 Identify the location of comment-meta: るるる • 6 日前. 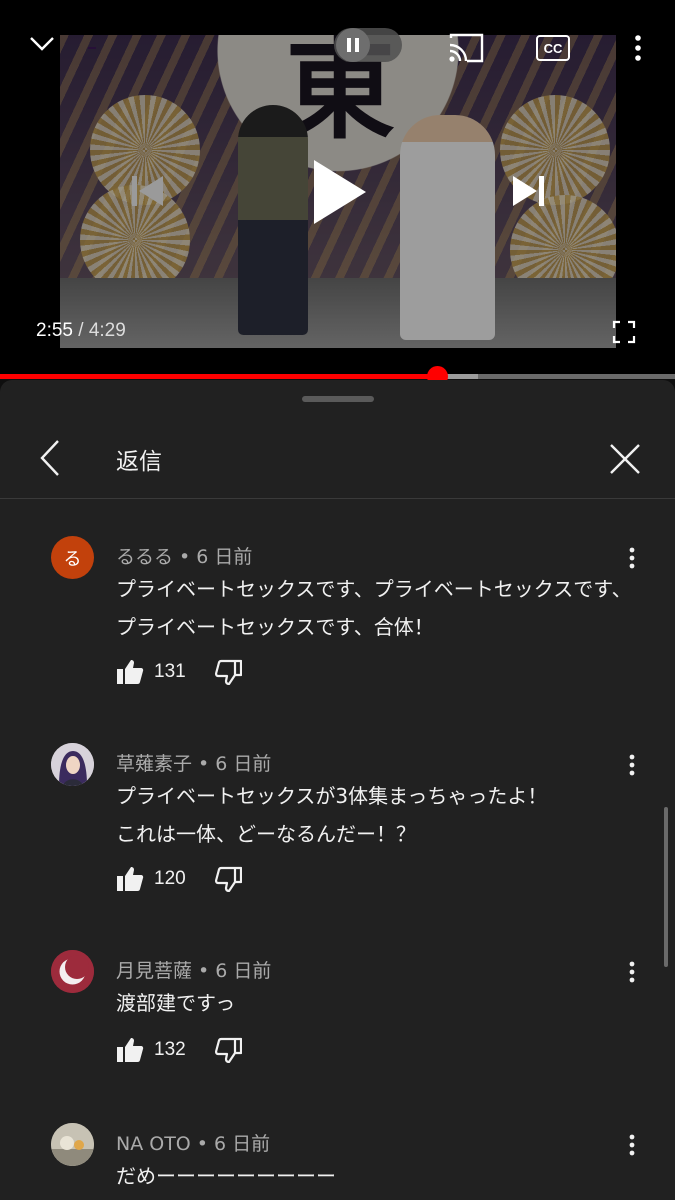
(184, 557).